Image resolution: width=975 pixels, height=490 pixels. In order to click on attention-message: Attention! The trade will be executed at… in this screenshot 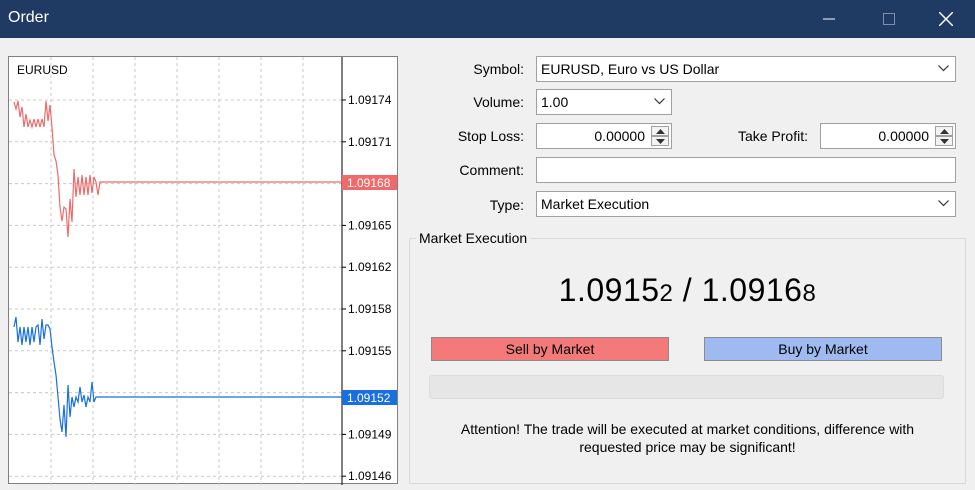, I will do `click(687, 438)`.